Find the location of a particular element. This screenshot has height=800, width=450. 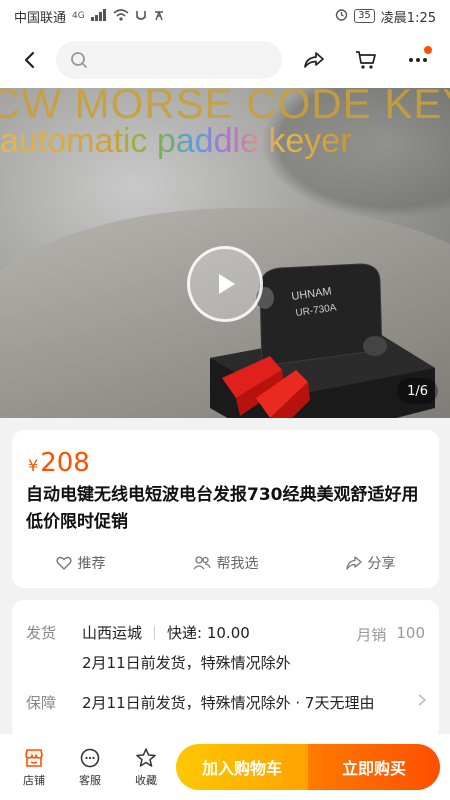

customer-service-tab: 客服 is located at coordinates (90, 767).